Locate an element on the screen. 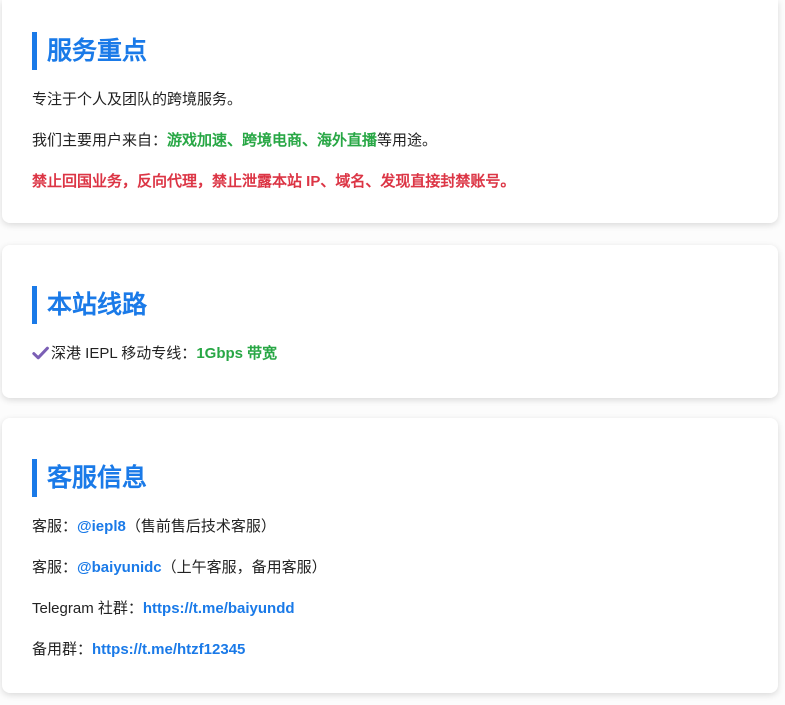  telegram-group-link: https://t.me/baiyundd is located at coordinates (219, 608).